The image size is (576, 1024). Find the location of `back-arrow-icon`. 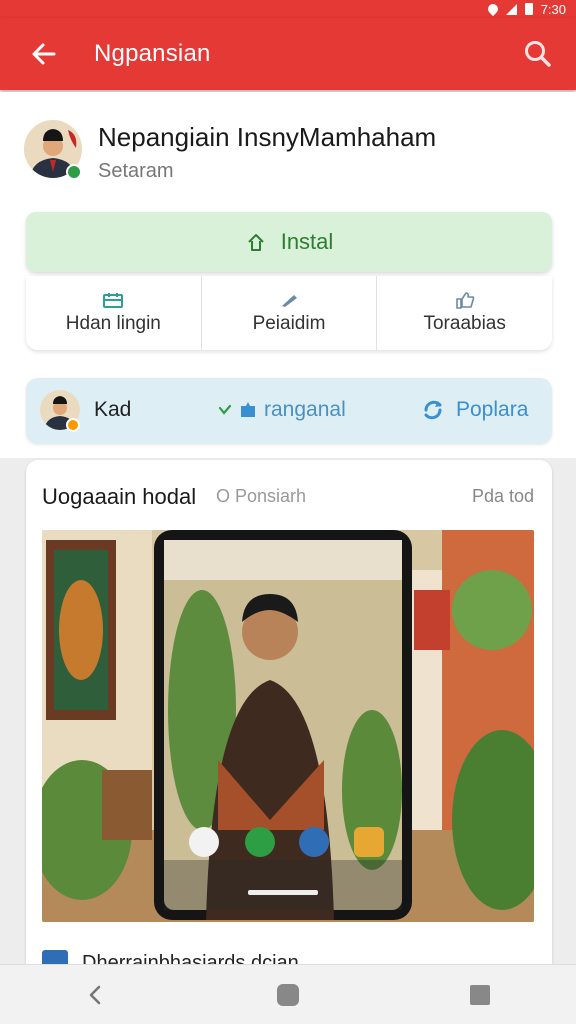

back-arrow-icon is located at coordinates (44, 54).